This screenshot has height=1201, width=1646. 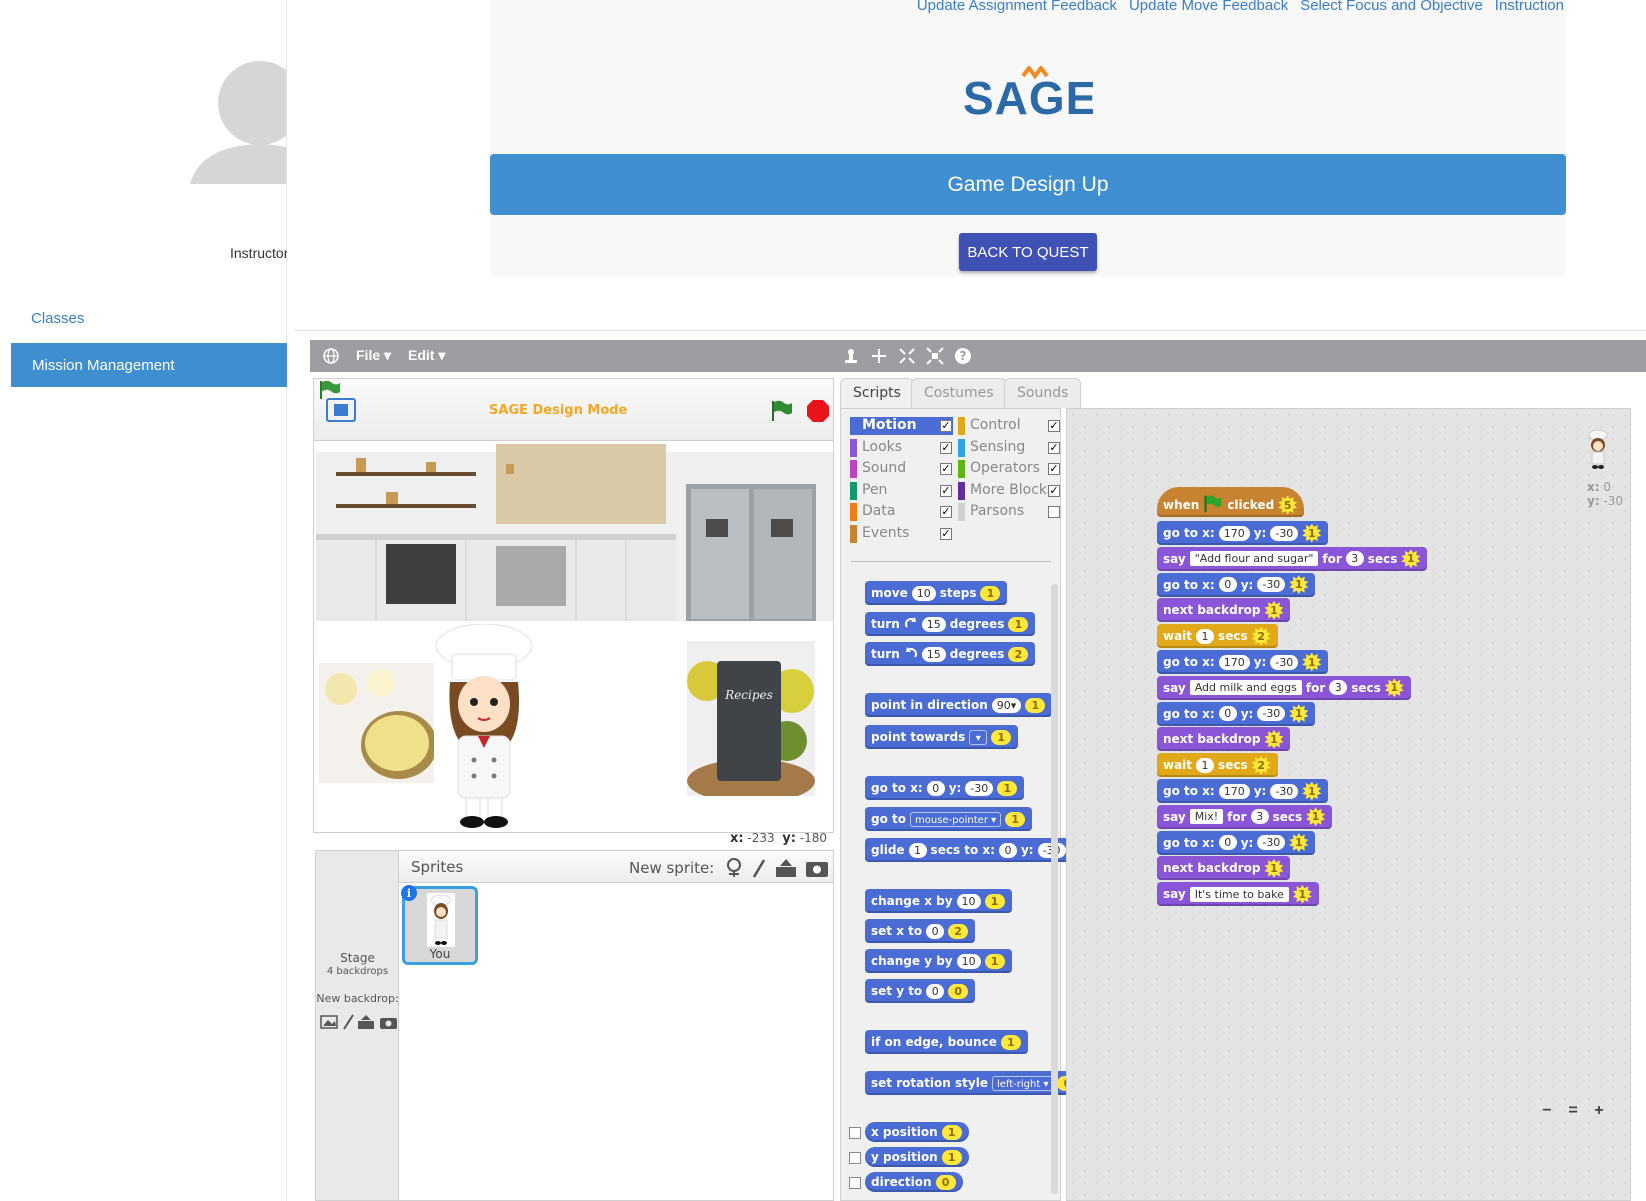 What do you see at coordinates (959, 705) in the screenshot?
I see `palette-block: point in direction 90▾ 1` at bounding box center [959, 705].